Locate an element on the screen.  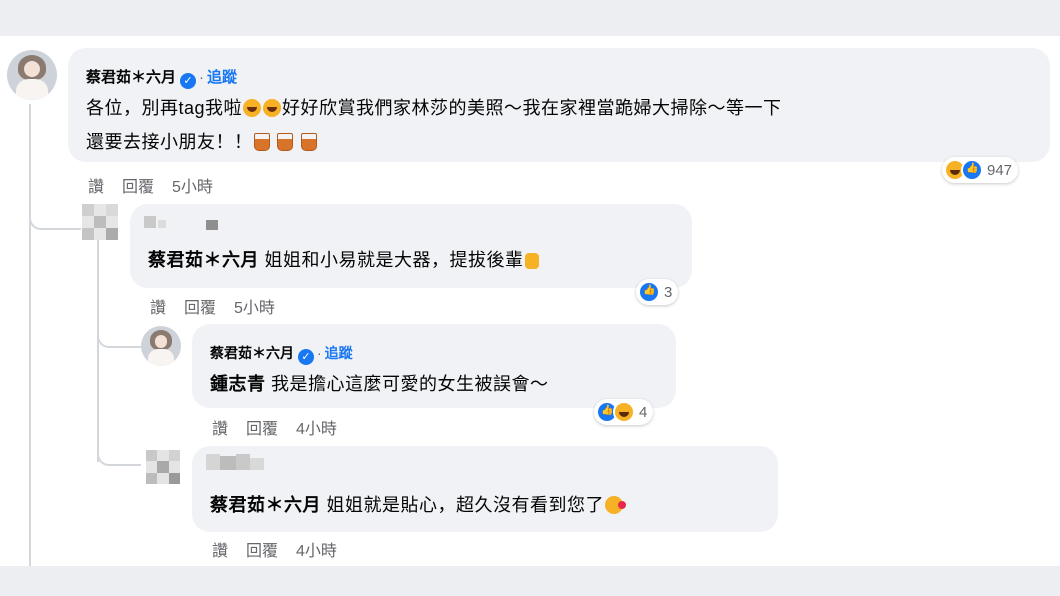
reaction-summary: 3 is located at coordinates (657, 292).